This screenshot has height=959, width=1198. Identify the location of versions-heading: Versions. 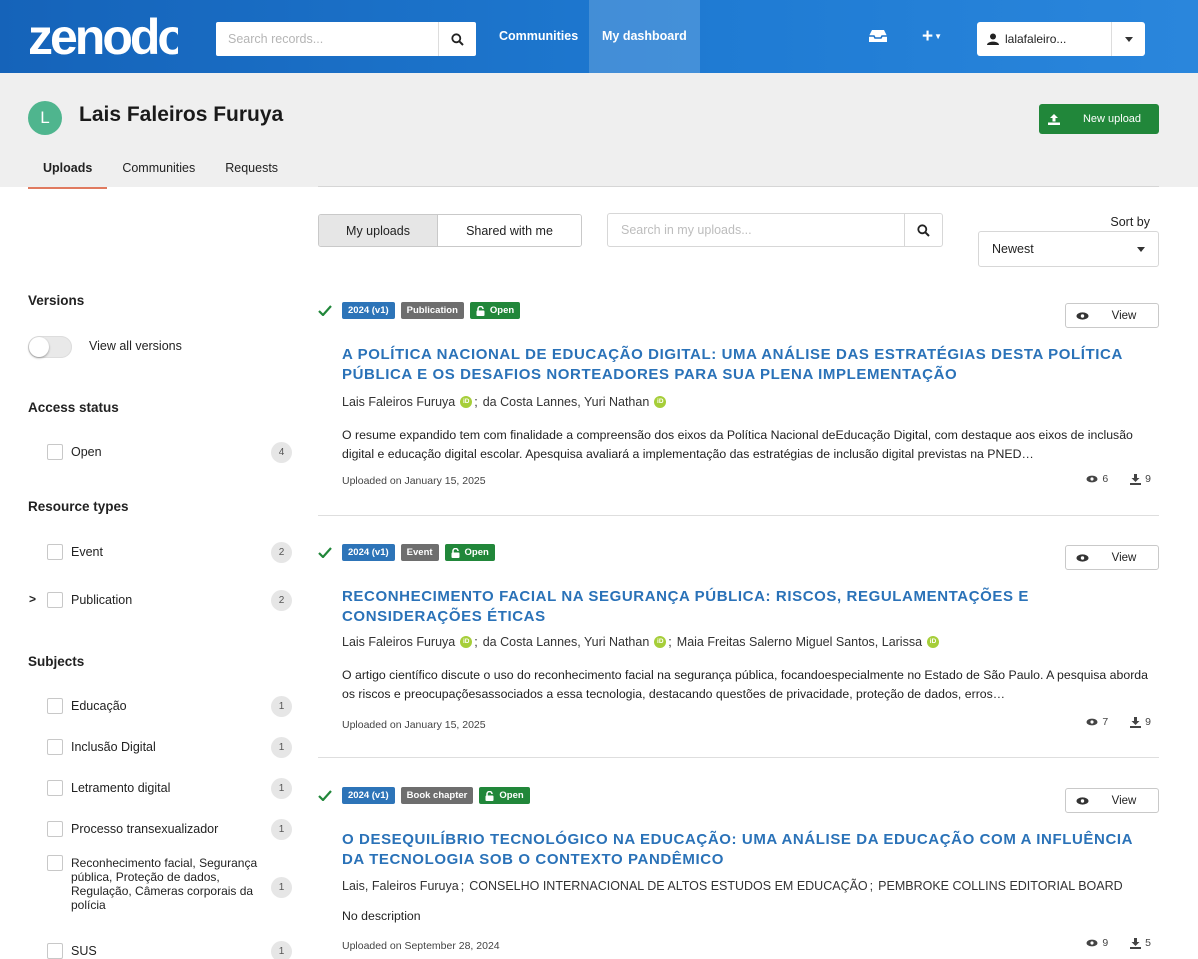
(56, 300).